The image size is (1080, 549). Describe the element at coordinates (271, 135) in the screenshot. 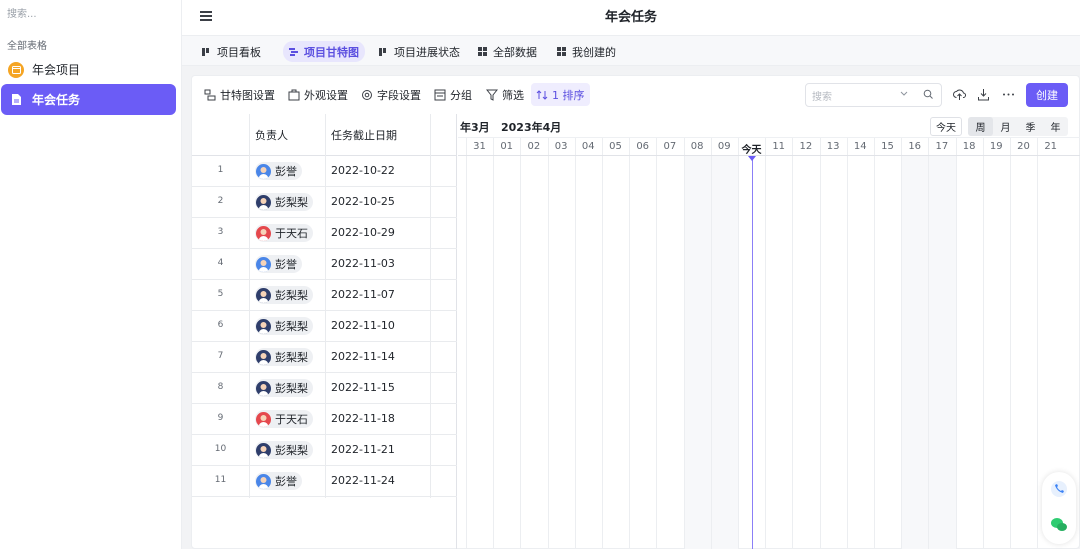

I see `column-header-owner: 负责人` at that location.